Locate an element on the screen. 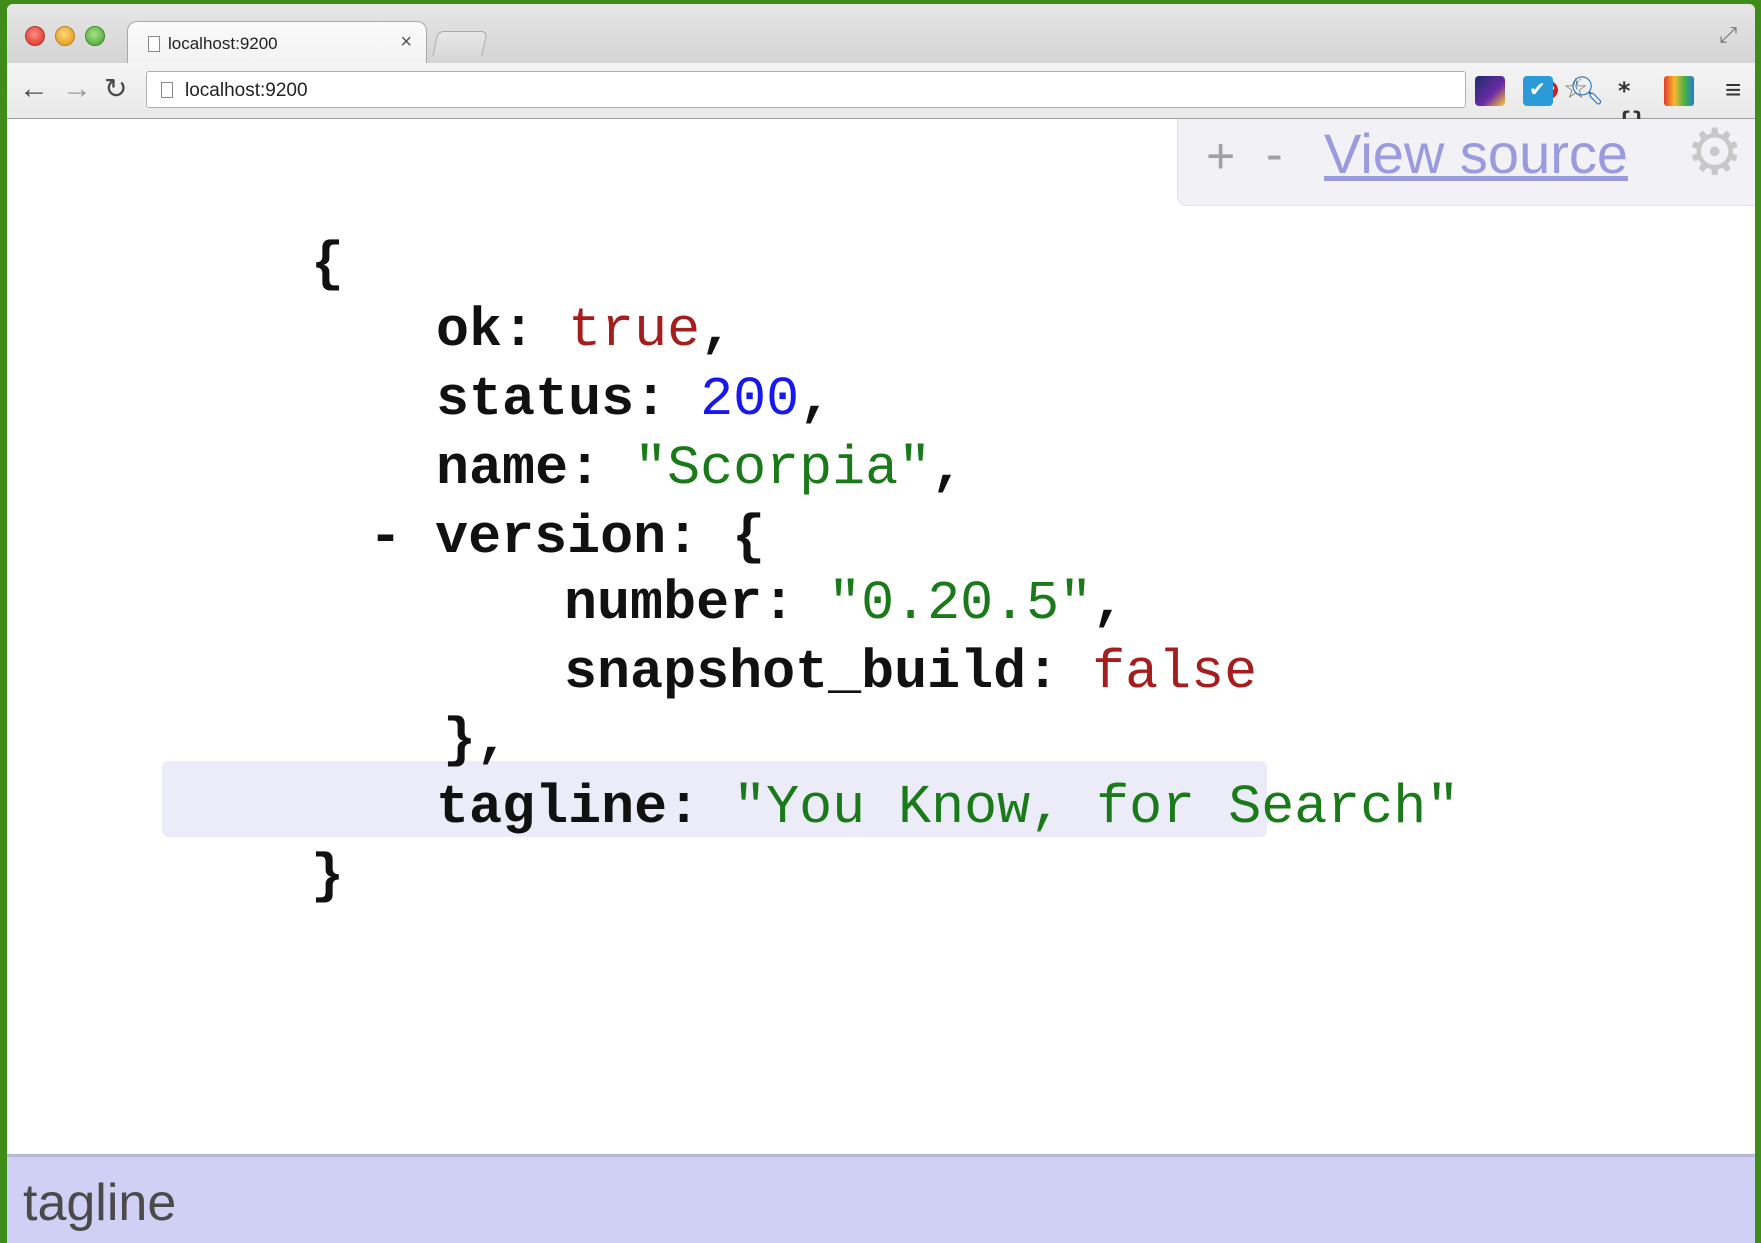 Image resolution: width=1761 pixels, height=1243 pixels. title-bar: localhost:9200 × ⤢ is located at coordinates (881, 34).